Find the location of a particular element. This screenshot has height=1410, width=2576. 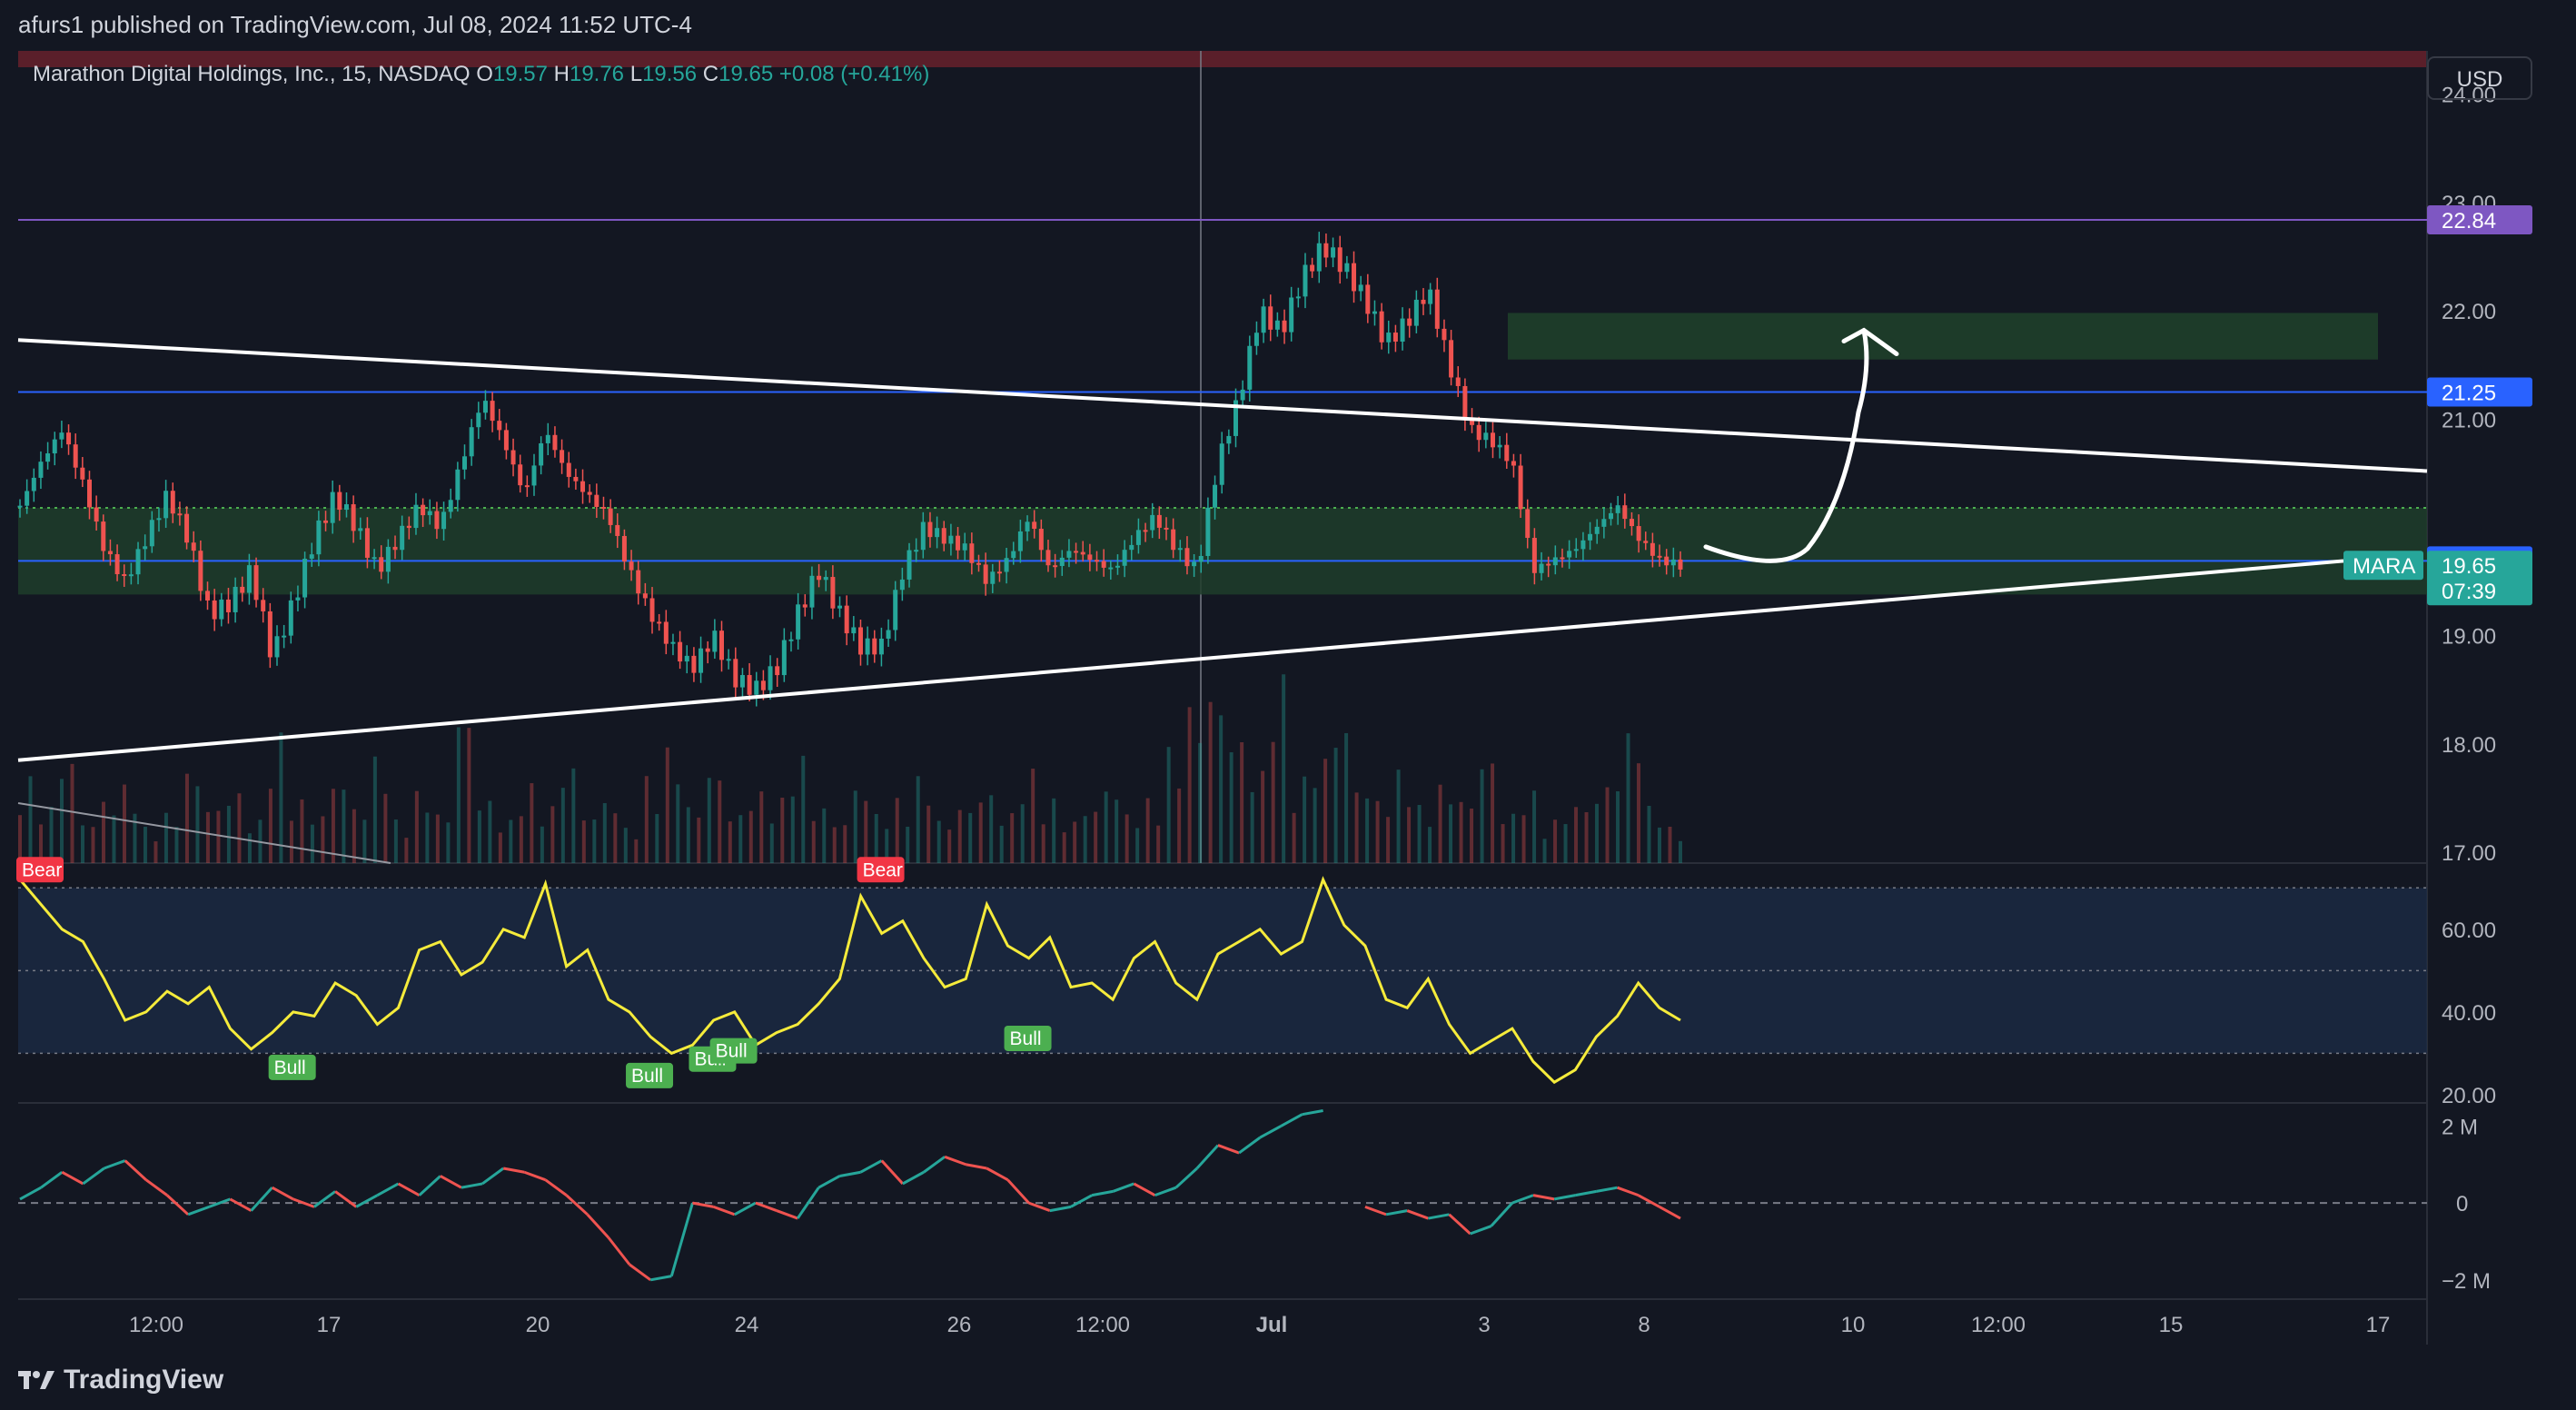

time-tick: 10 is located at coordinates (1853, 1325).